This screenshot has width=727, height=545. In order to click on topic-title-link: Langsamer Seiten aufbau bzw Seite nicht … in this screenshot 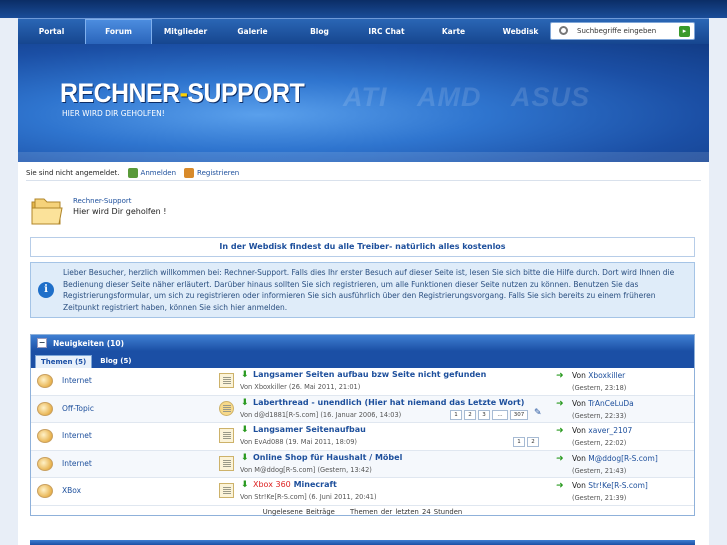, I will do `click(369, 374)`.